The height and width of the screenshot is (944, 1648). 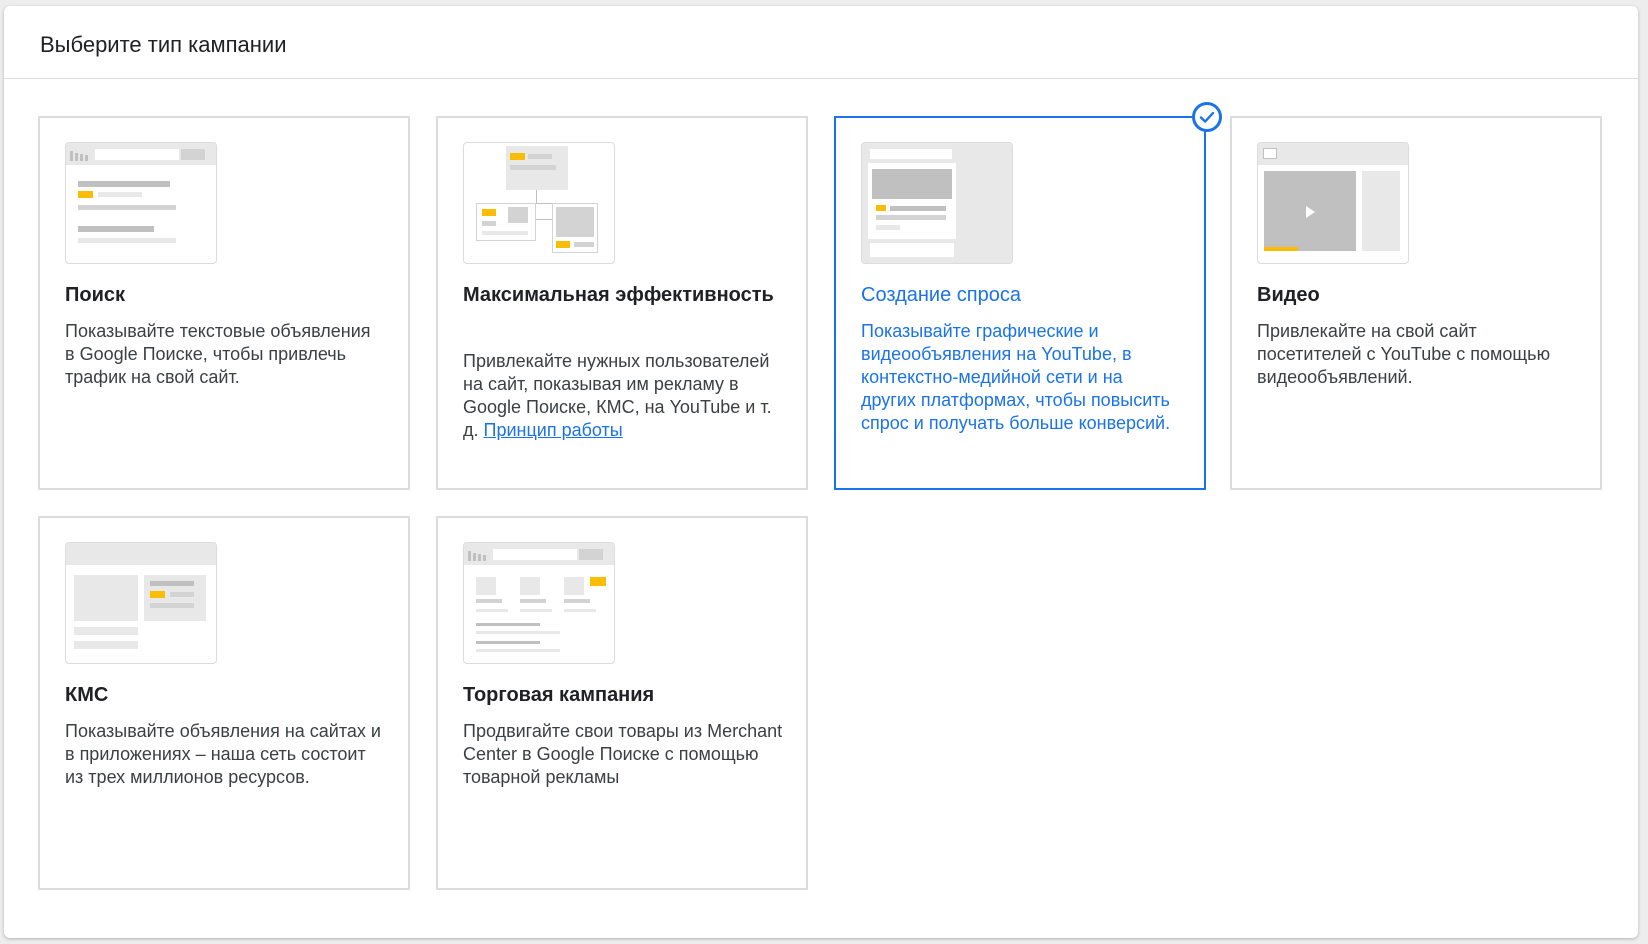 What do you see at coordinates (1333, 203) in the screenshot?
I see `video-campaign-illustration` at bounding box center [1333, 203].